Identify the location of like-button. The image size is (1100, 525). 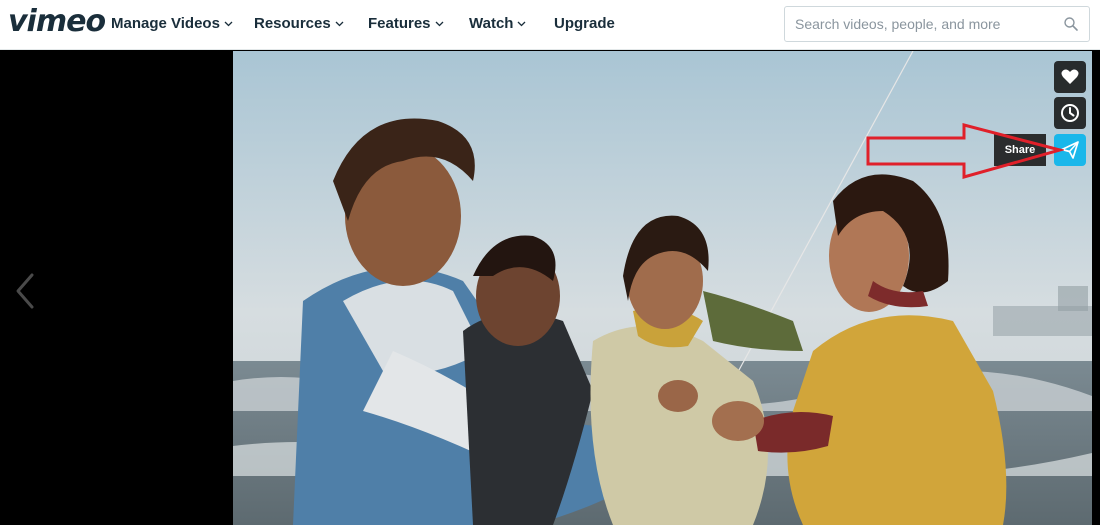
(1070, 77).